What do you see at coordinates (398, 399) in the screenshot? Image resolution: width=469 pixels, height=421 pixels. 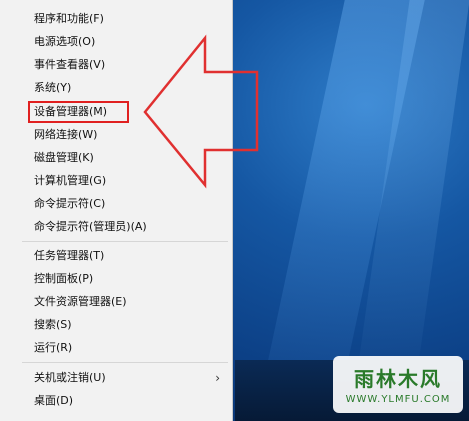 I see `watermark-url: WWW.YLMFU.COM` at bounding box center [398, 399].